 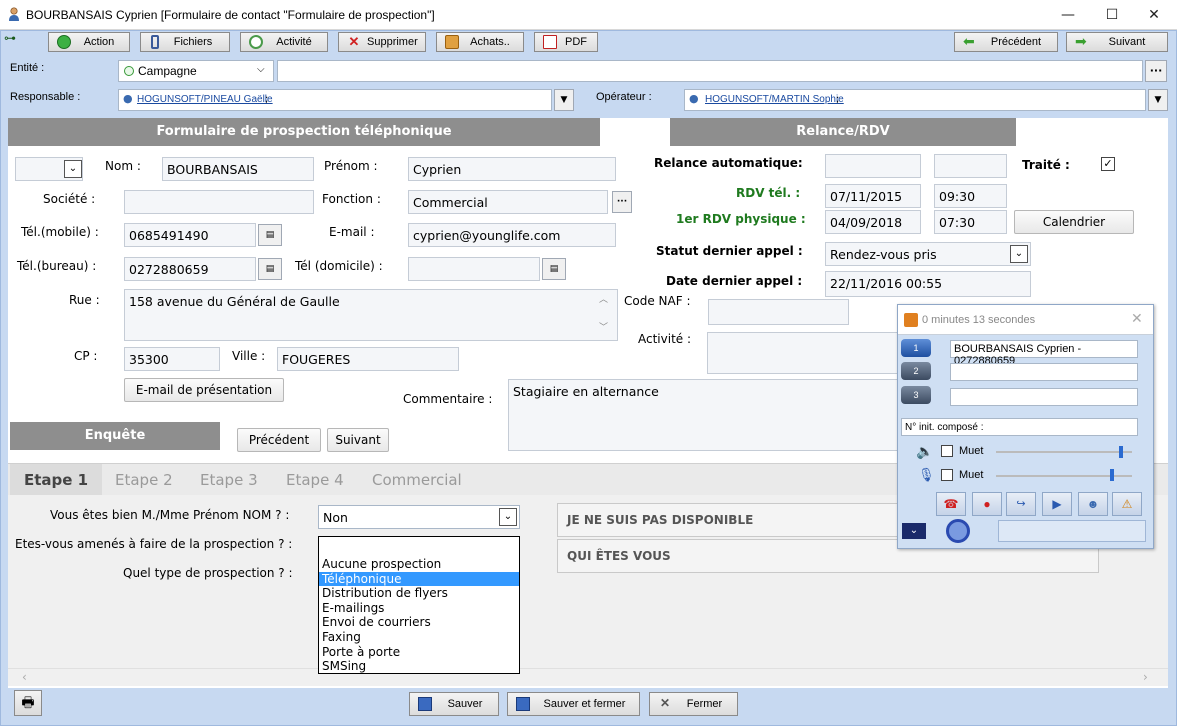 I want to click on list-item: Distribution de flyers, so click(x=419, y=593).